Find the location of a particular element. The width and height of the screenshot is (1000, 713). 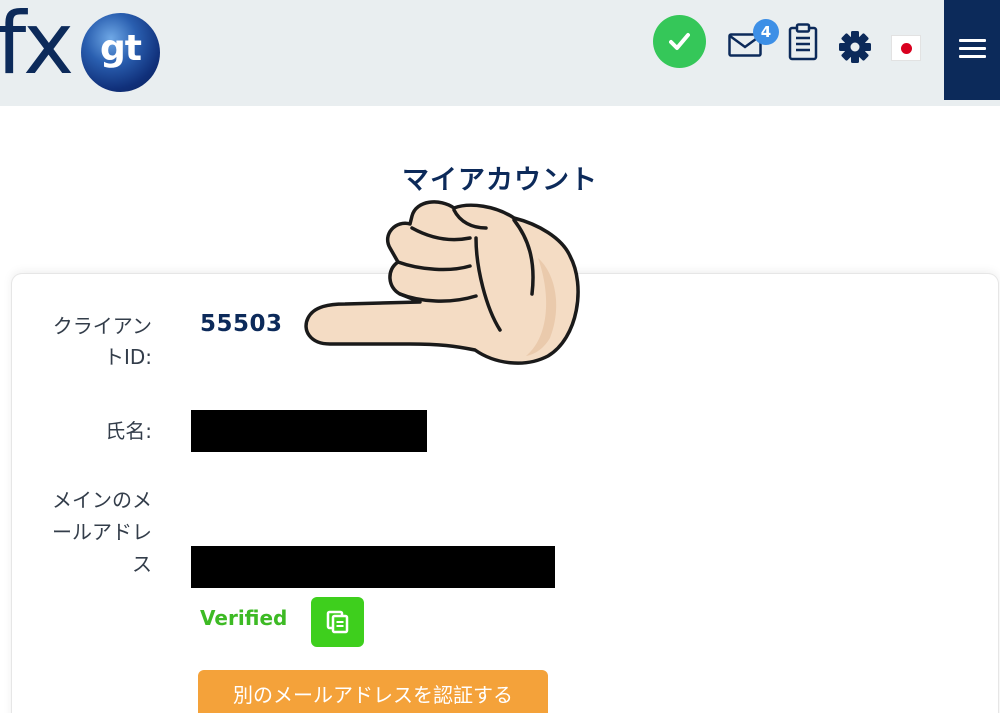

menu-bar-middle is located at coordinates (972, 48).